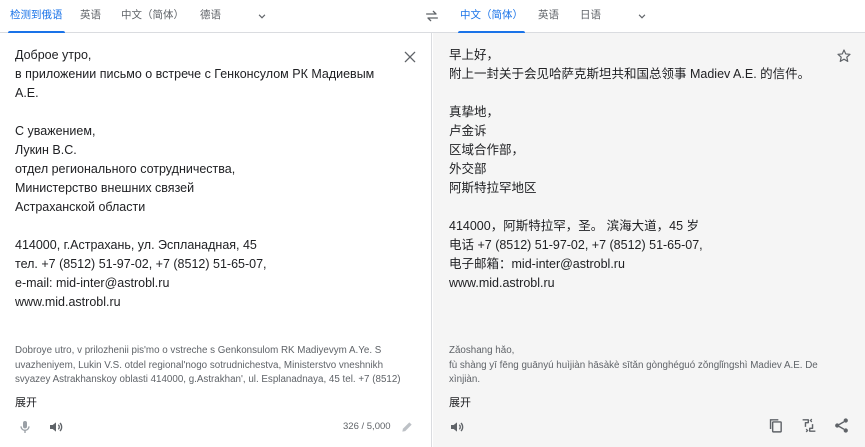 The height and width of the screenshot is (447, 865). What do you see at coordinates (56, 427) in the screenshot?
I see `source-listen-speaker-icon` at bounding box center [56, 427].